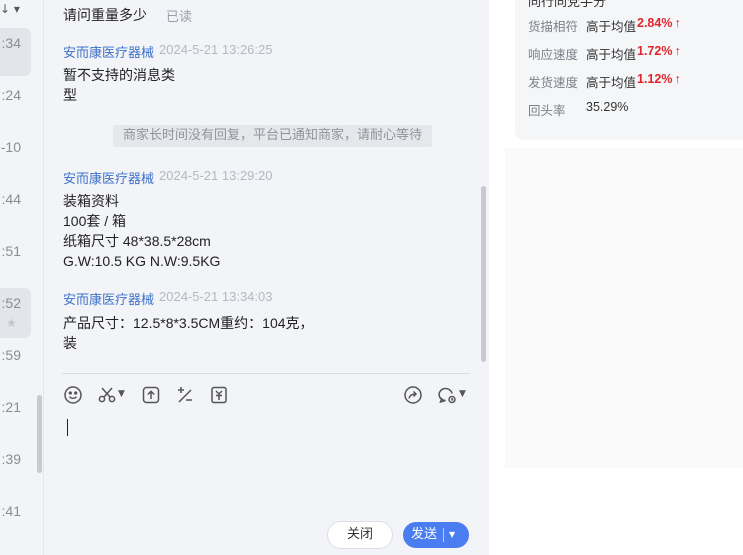  Describe the element at coordinates (11, 355) in the screenshot. I see `conversation-time: :59` at that location.